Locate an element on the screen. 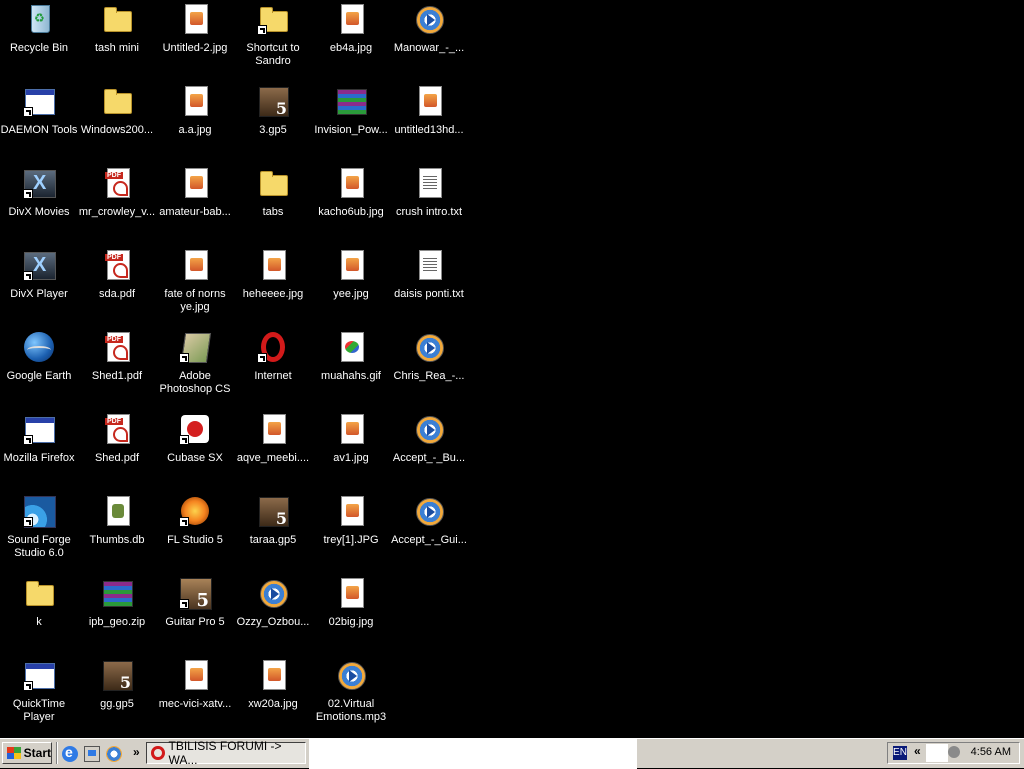 The image size is (1024, 769). desktop-icon: Adobe Photoshop CS is located at coordinates (195, 371).